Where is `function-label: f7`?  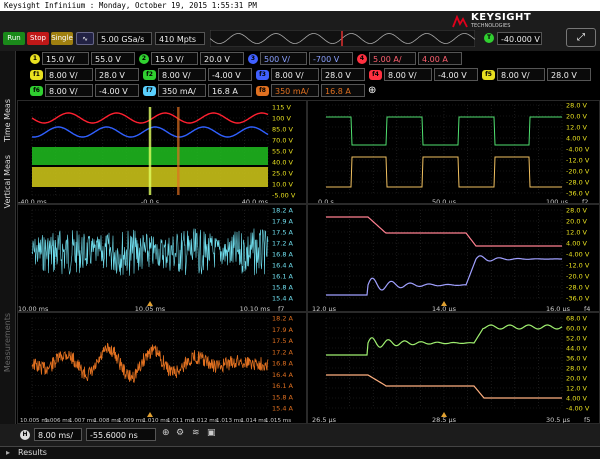
function-label: f7 is located at coordinates (281, 308).